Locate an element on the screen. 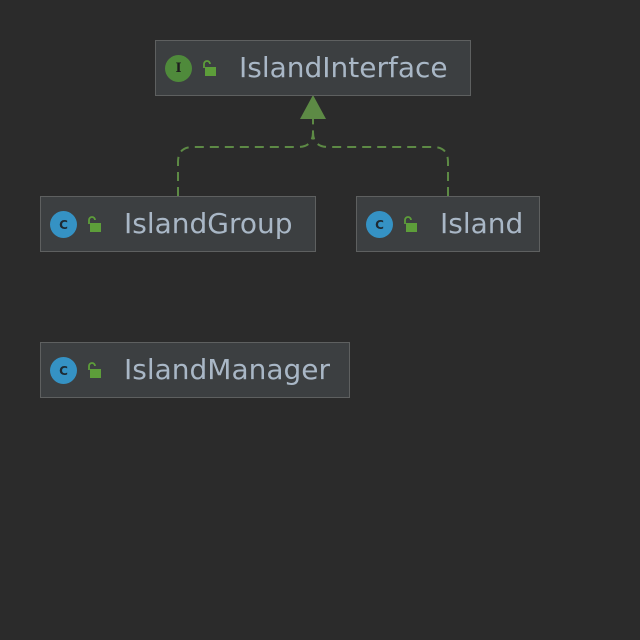 Image resolution: width=640 pixels, height=640 pixels. node-islandgroup: C IslandGroup is located at coordinates (178, 224).